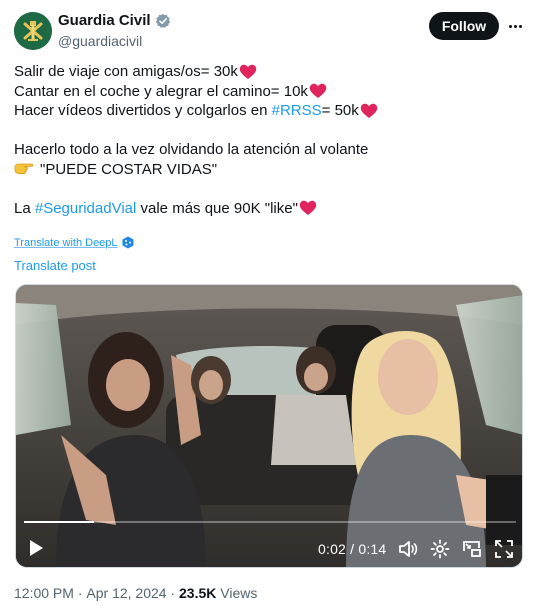 The image size is (538, 616). I want to click on translate-post-link: Translate post, so click(55, 265).